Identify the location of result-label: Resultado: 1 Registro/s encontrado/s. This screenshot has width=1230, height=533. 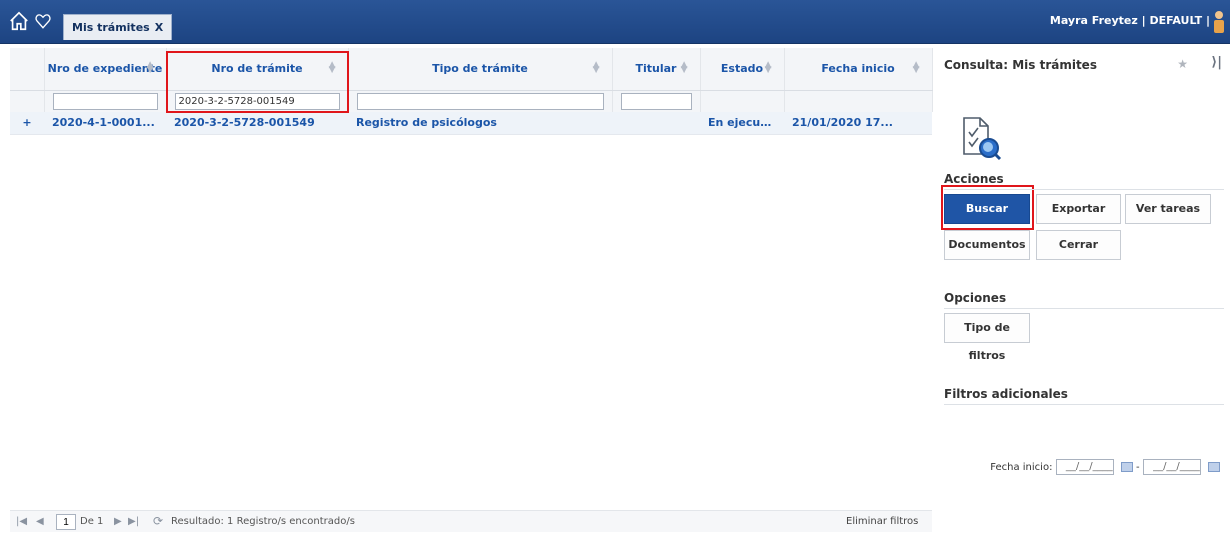
(263, 521).